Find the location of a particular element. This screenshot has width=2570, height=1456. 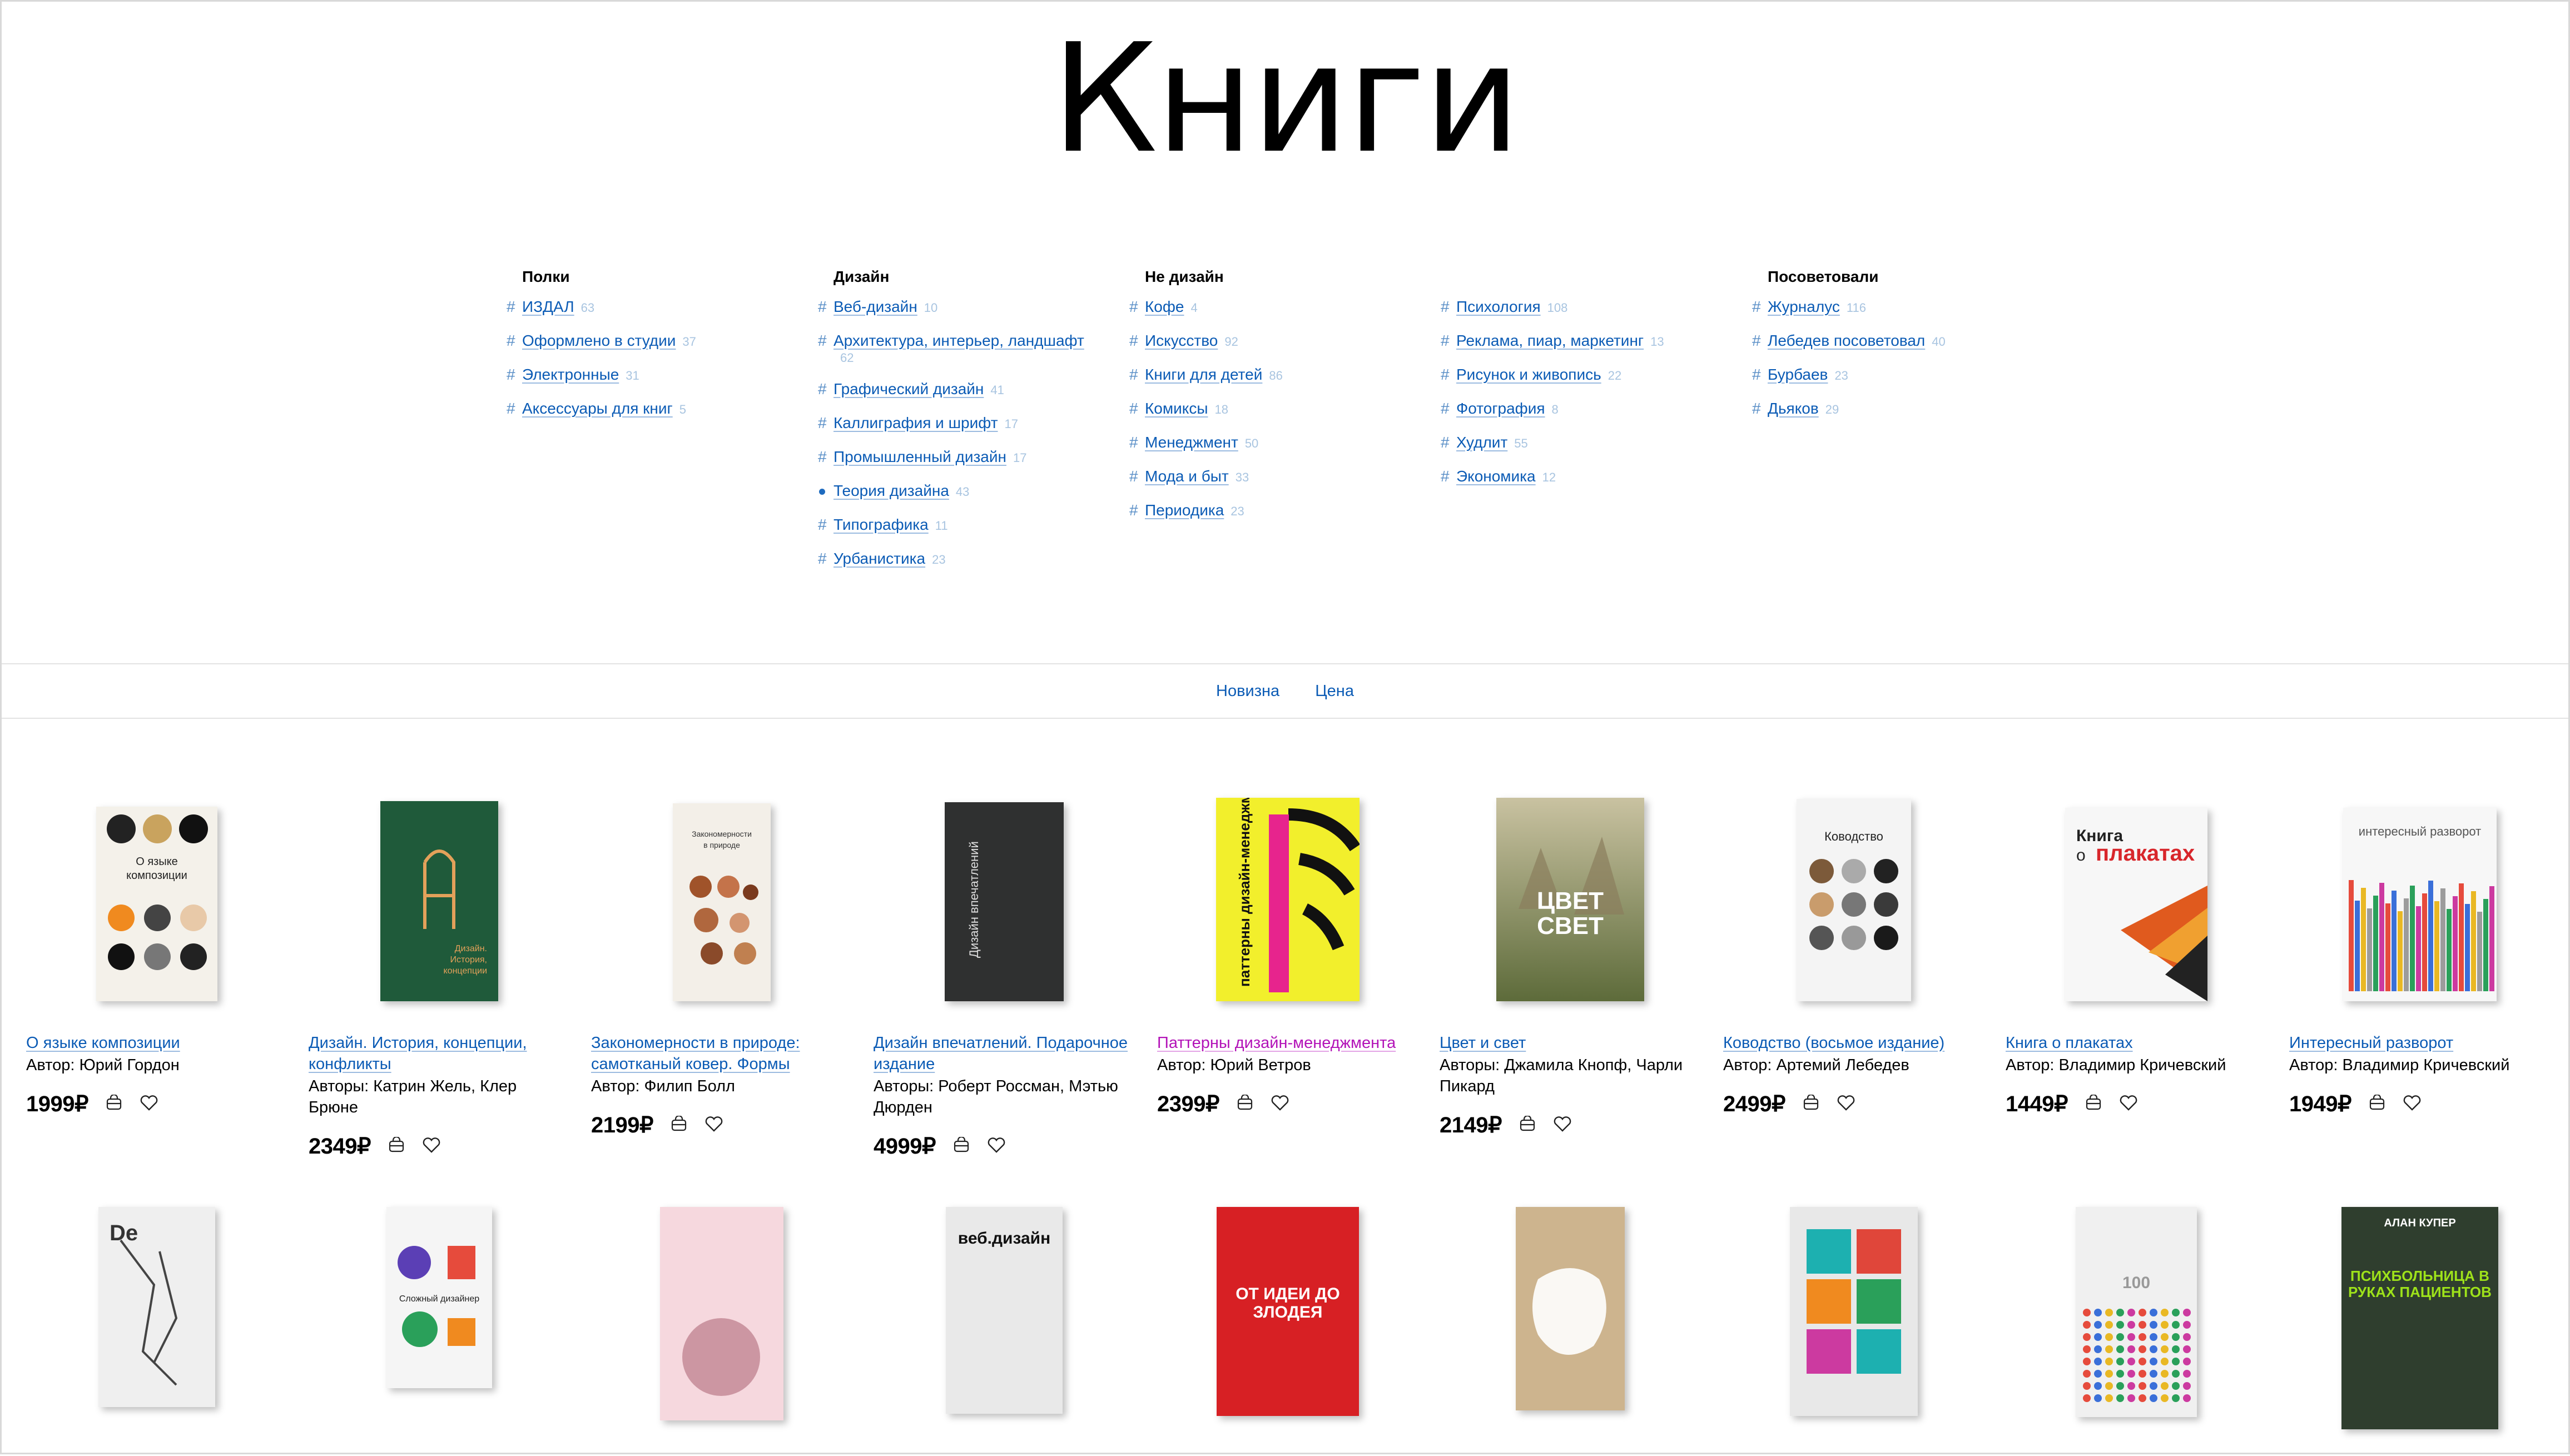

category-link: Промышленный дизайн is located at coordinates (919, 457).